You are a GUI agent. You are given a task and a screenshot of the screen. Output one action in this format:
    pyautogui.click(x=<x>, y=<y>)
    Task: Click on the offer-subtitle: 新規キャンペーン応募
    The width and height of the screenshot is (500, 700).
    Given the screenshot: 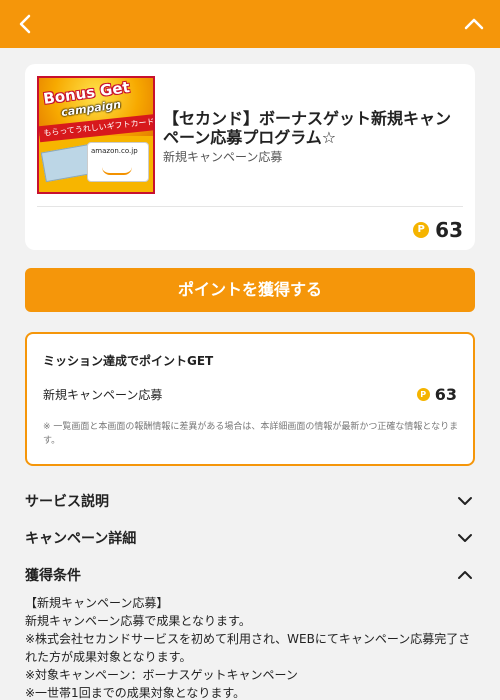 What is the action you would take?
    pyautogui.click(x=223, y=157)
    